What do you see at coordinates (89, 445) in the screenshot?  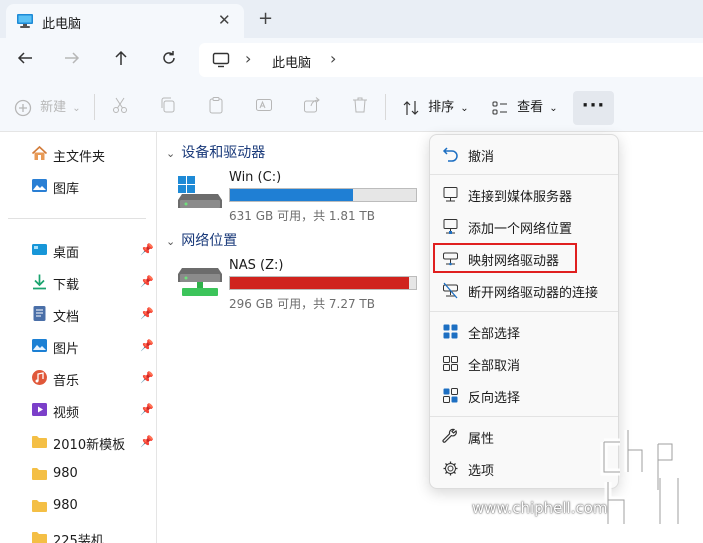 I see `sidebar-item-label: 2010新模板` at bounding box center [89, 445].